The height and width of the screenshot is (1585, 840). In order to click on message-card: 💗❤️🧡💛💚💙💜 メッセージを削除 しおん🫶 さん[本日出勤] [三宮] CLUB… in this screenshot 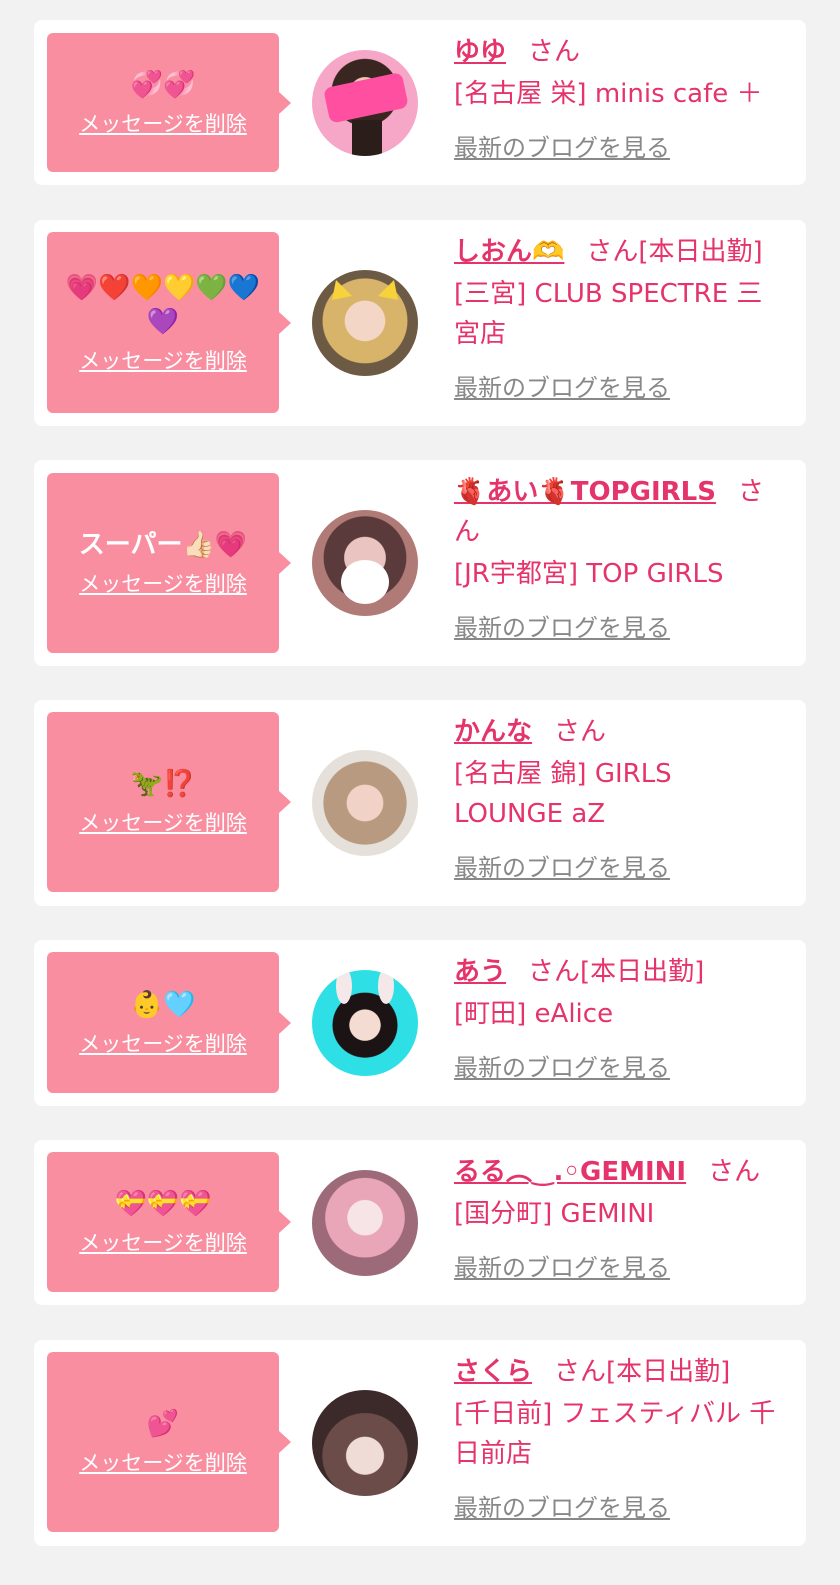, I will do `click(420, 323)`.